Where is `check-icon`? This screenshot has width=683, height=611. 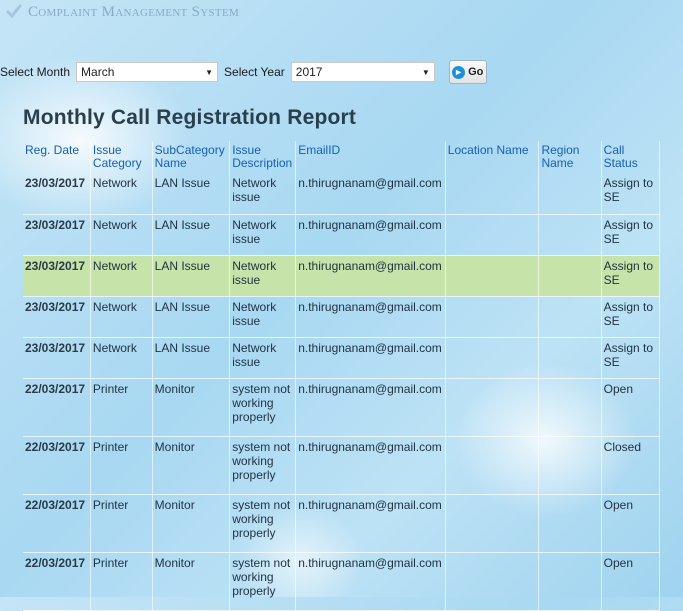 check-icon is located at coordinates (14, 11).